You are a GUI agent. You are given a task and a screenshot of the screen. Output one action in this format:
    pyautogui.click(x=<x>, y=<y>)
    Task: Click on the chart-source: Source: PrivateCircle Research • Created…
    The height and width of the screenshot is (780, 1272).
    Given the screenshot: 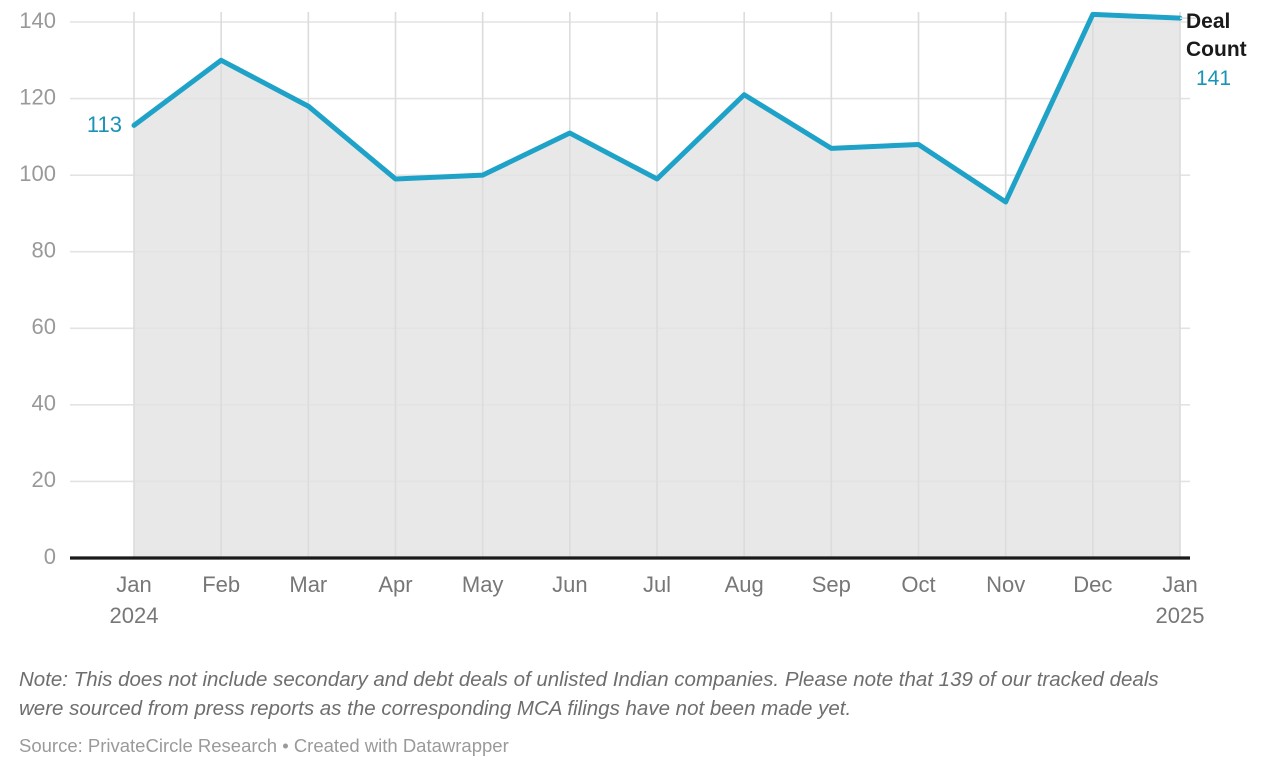 What is the action you would take?
    pyautogui.click(x=264, y=745)
    